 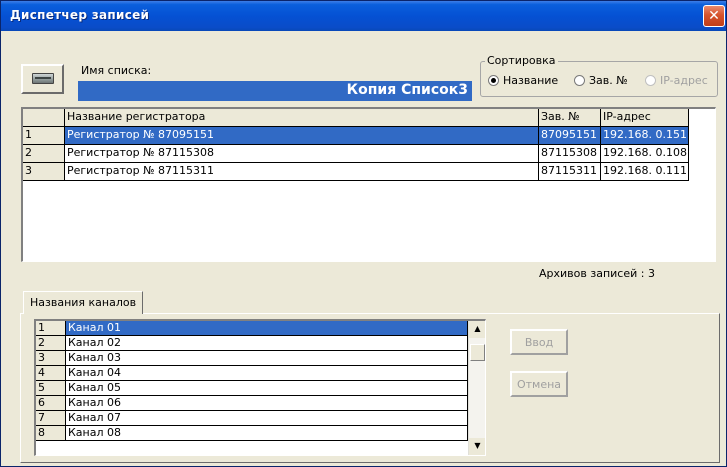 I want to click on recorder-name-cell: Регистратор № 87115311, so click(x=302, y=172).